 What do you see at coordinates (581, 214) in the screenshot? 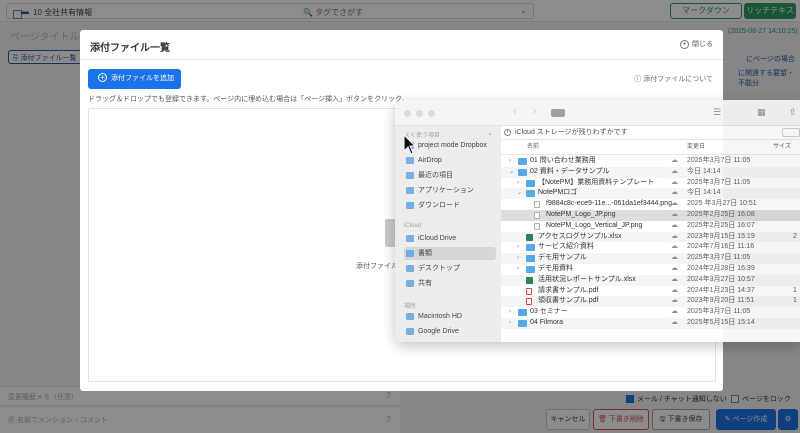
I see `file-name: NotePM_Logo_JP.png` at bounding box center [581, 214].